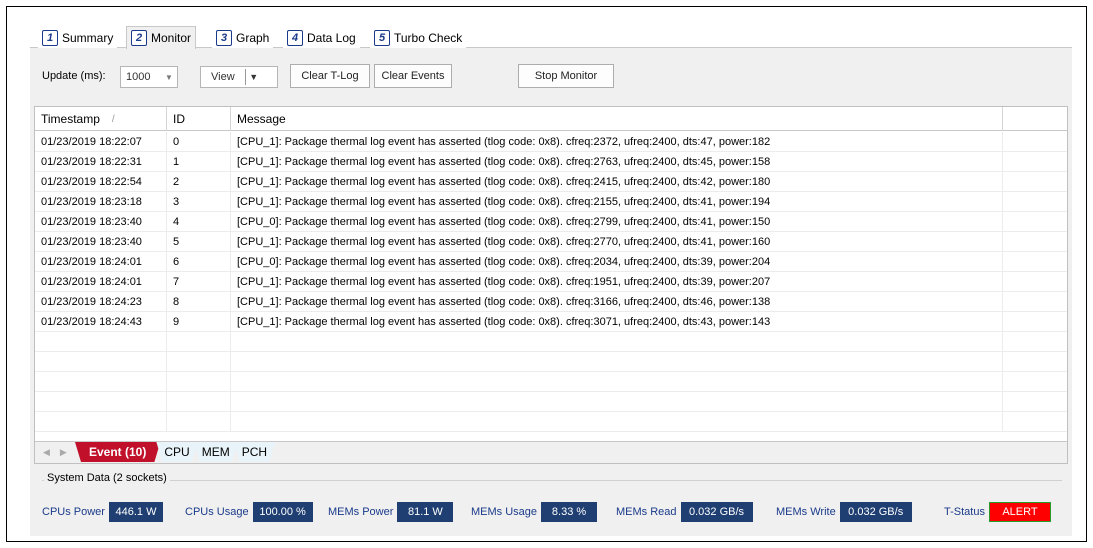 The image size is (1093, 548). What do you see at coordinates (217, 512) in the screenshot?
I see `metric-label: CPUs Usage` at bounding box center [217, 512].